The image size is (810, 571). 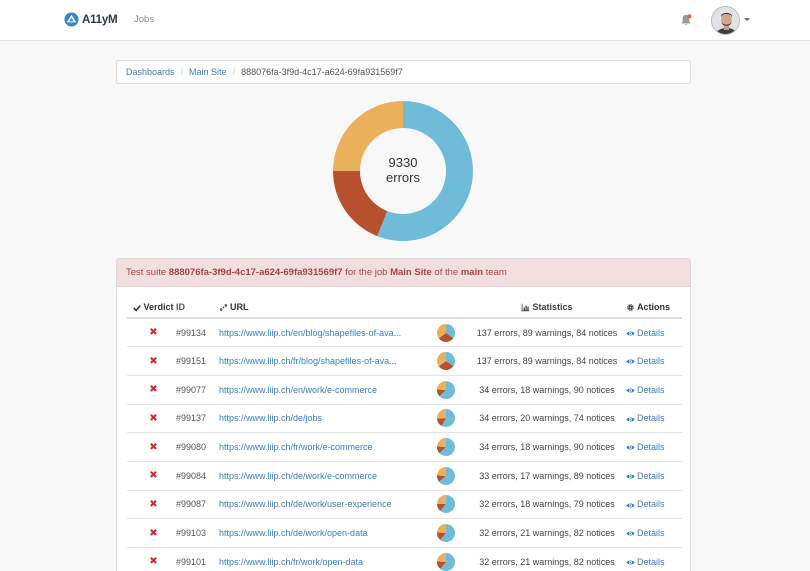 I want to click on row-url-link: https://www.liip.ch/en/work/e-commerce, so click(x=298, y=390).